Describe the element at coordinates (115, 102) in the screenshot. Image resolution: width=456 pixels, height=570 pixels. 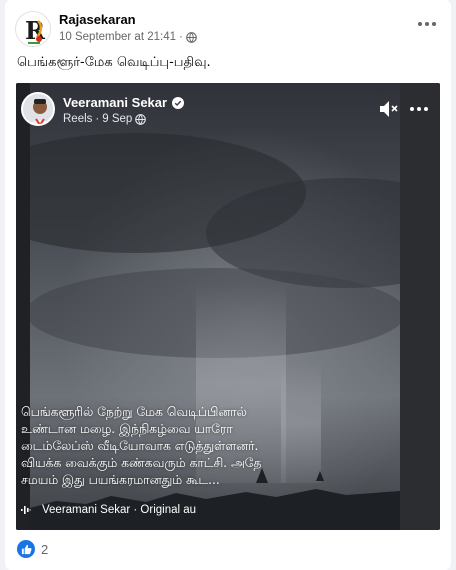
I see `reel-author-name: Veeramani Sekar` at that location.